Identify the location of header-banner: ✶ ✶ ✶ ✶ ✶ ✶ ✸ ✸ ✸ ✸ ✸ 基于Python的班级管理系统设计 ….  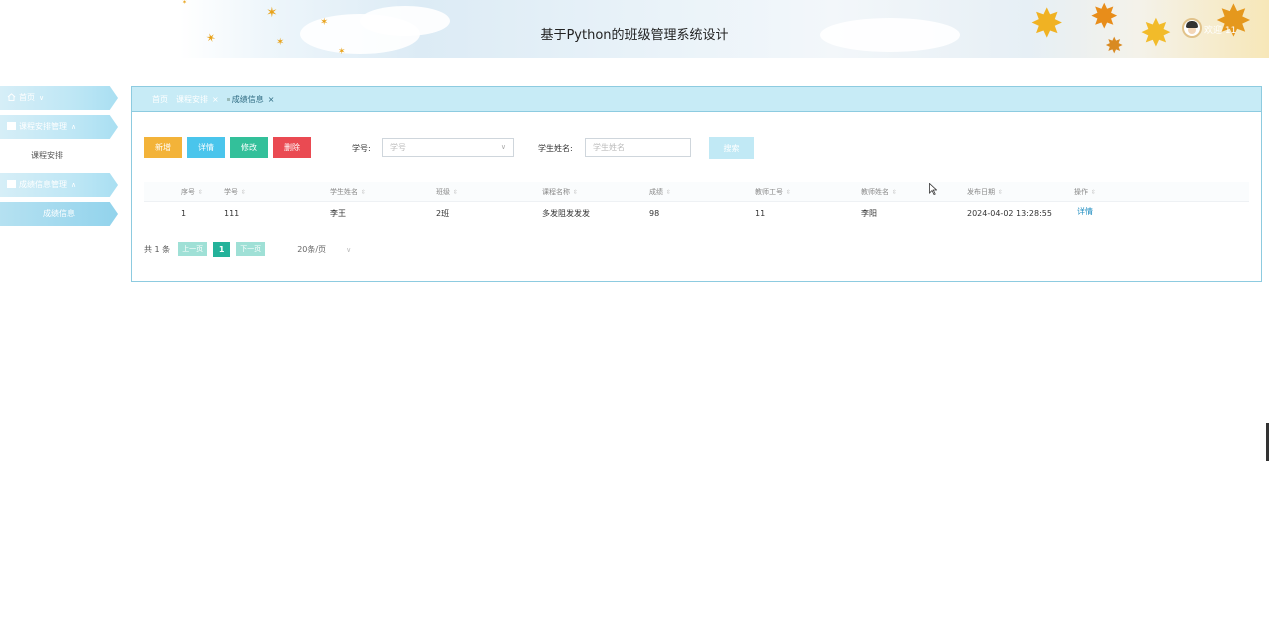
(634, 31).